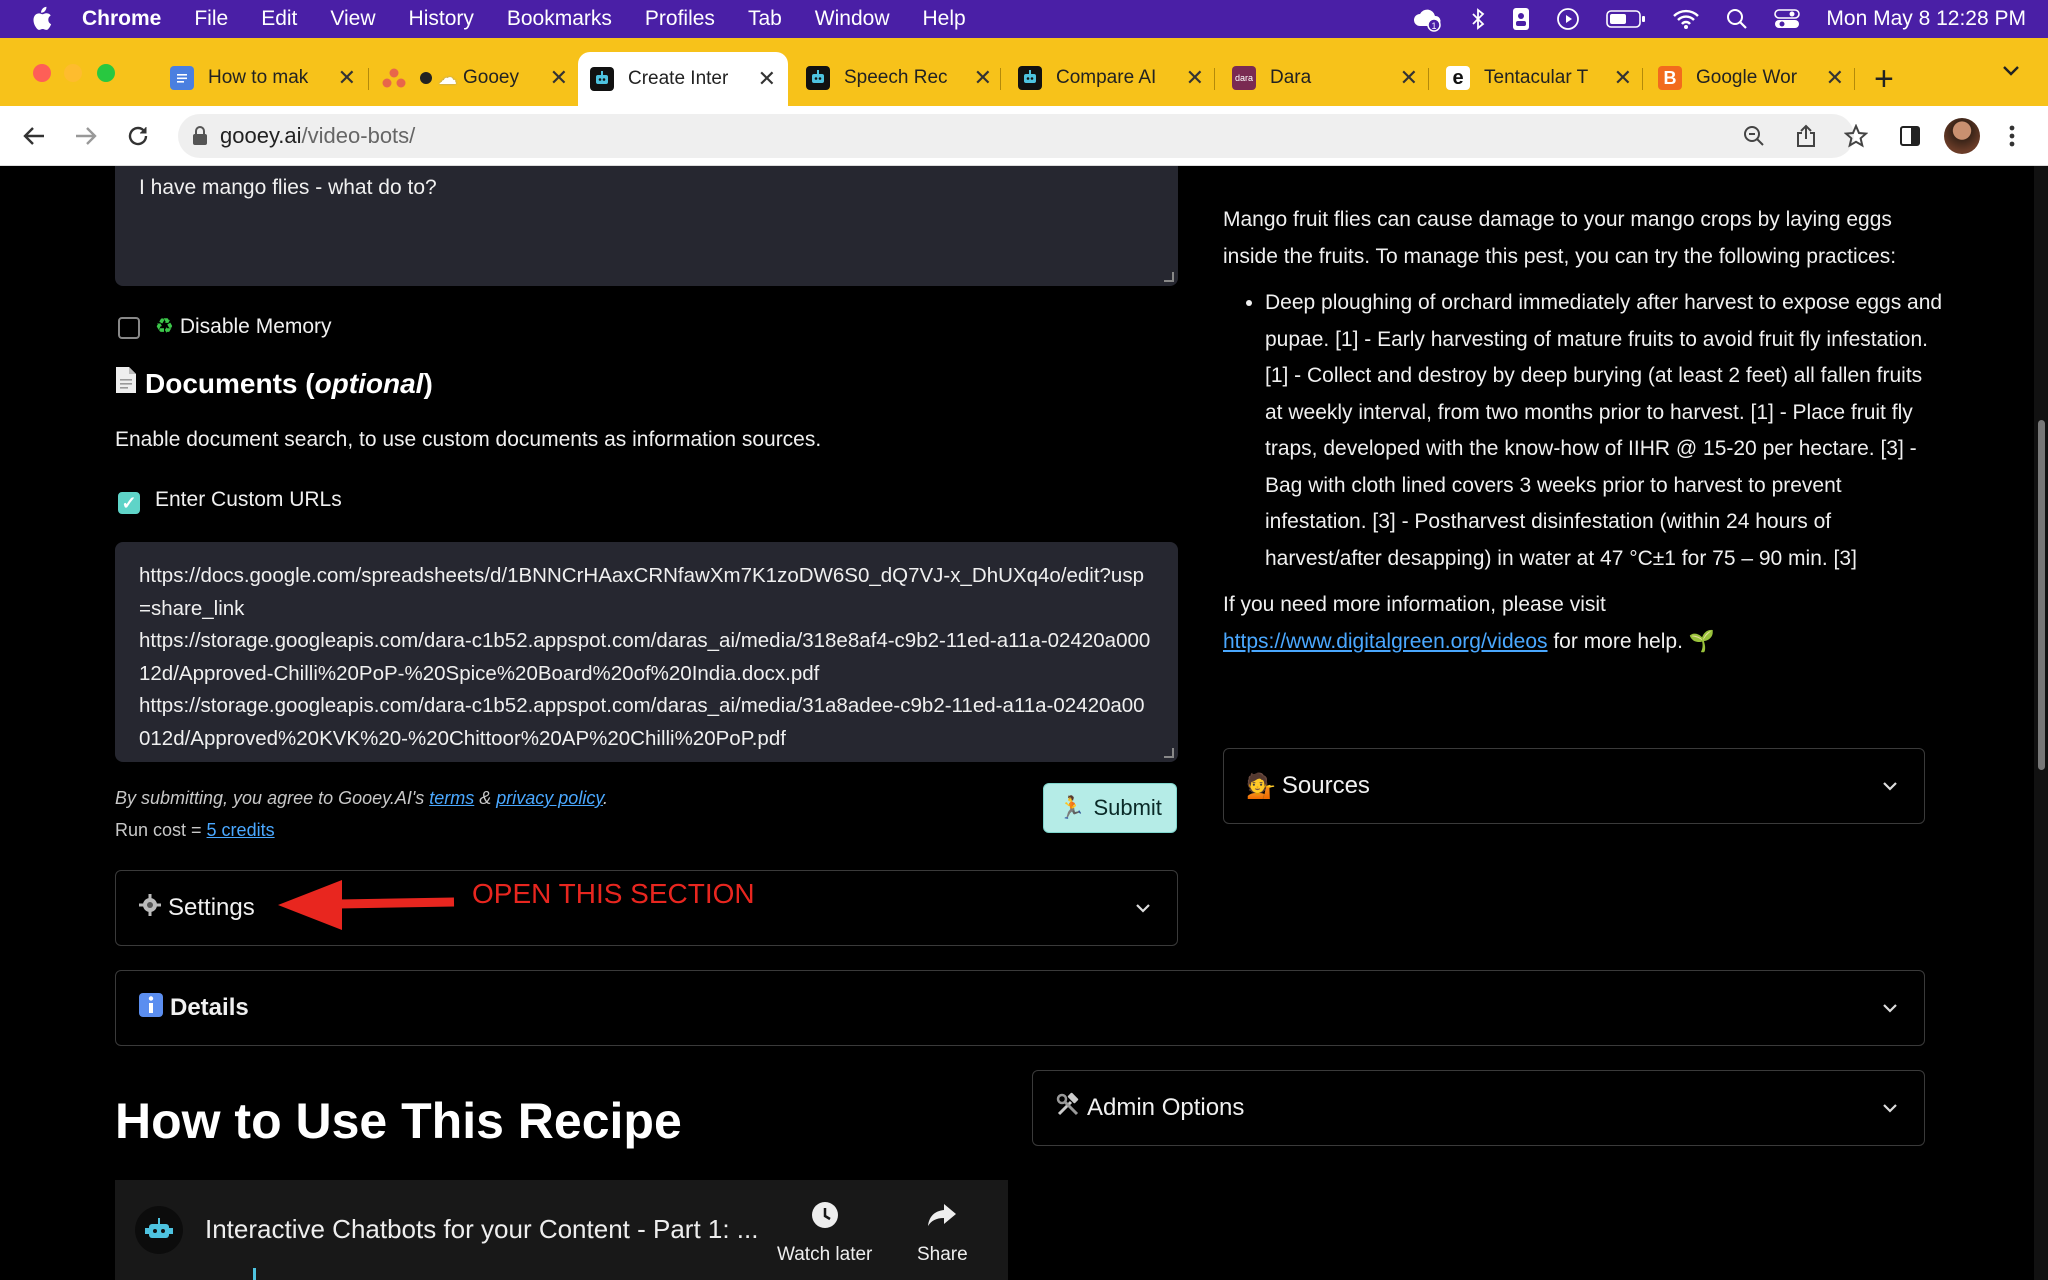 This screenshot has width=2048, height=1280. What do you see at coordinates (279, 19) in the screenshot?
I see `menu-edit: Edit` at bounding box center [279, 19].